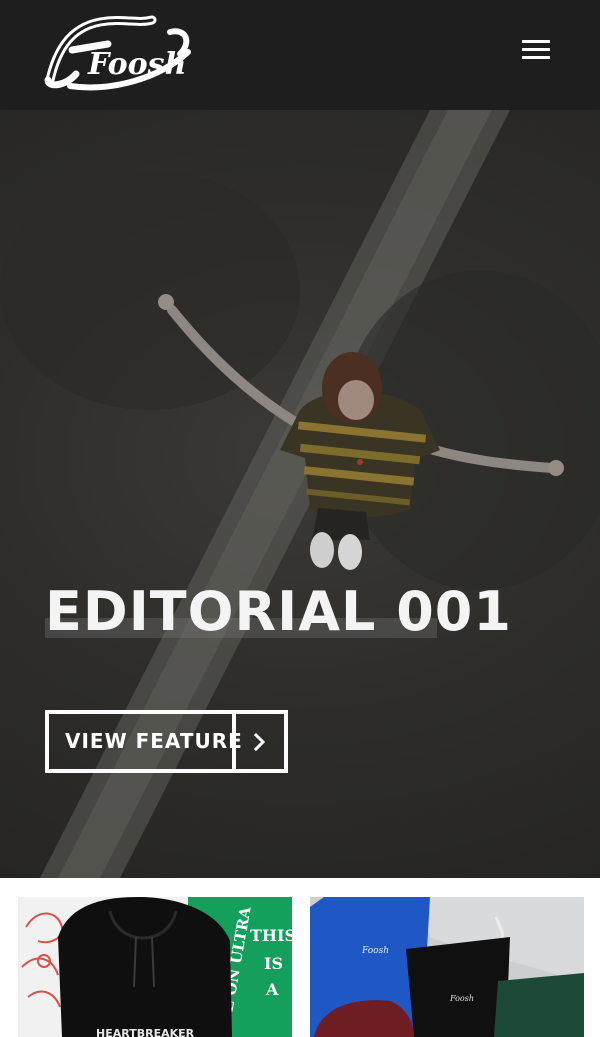 Image resolution: width=600 pixels, height=1037 pixels. I want to click on tees-product-tile: Foosh Foosh, so click(447, 967).